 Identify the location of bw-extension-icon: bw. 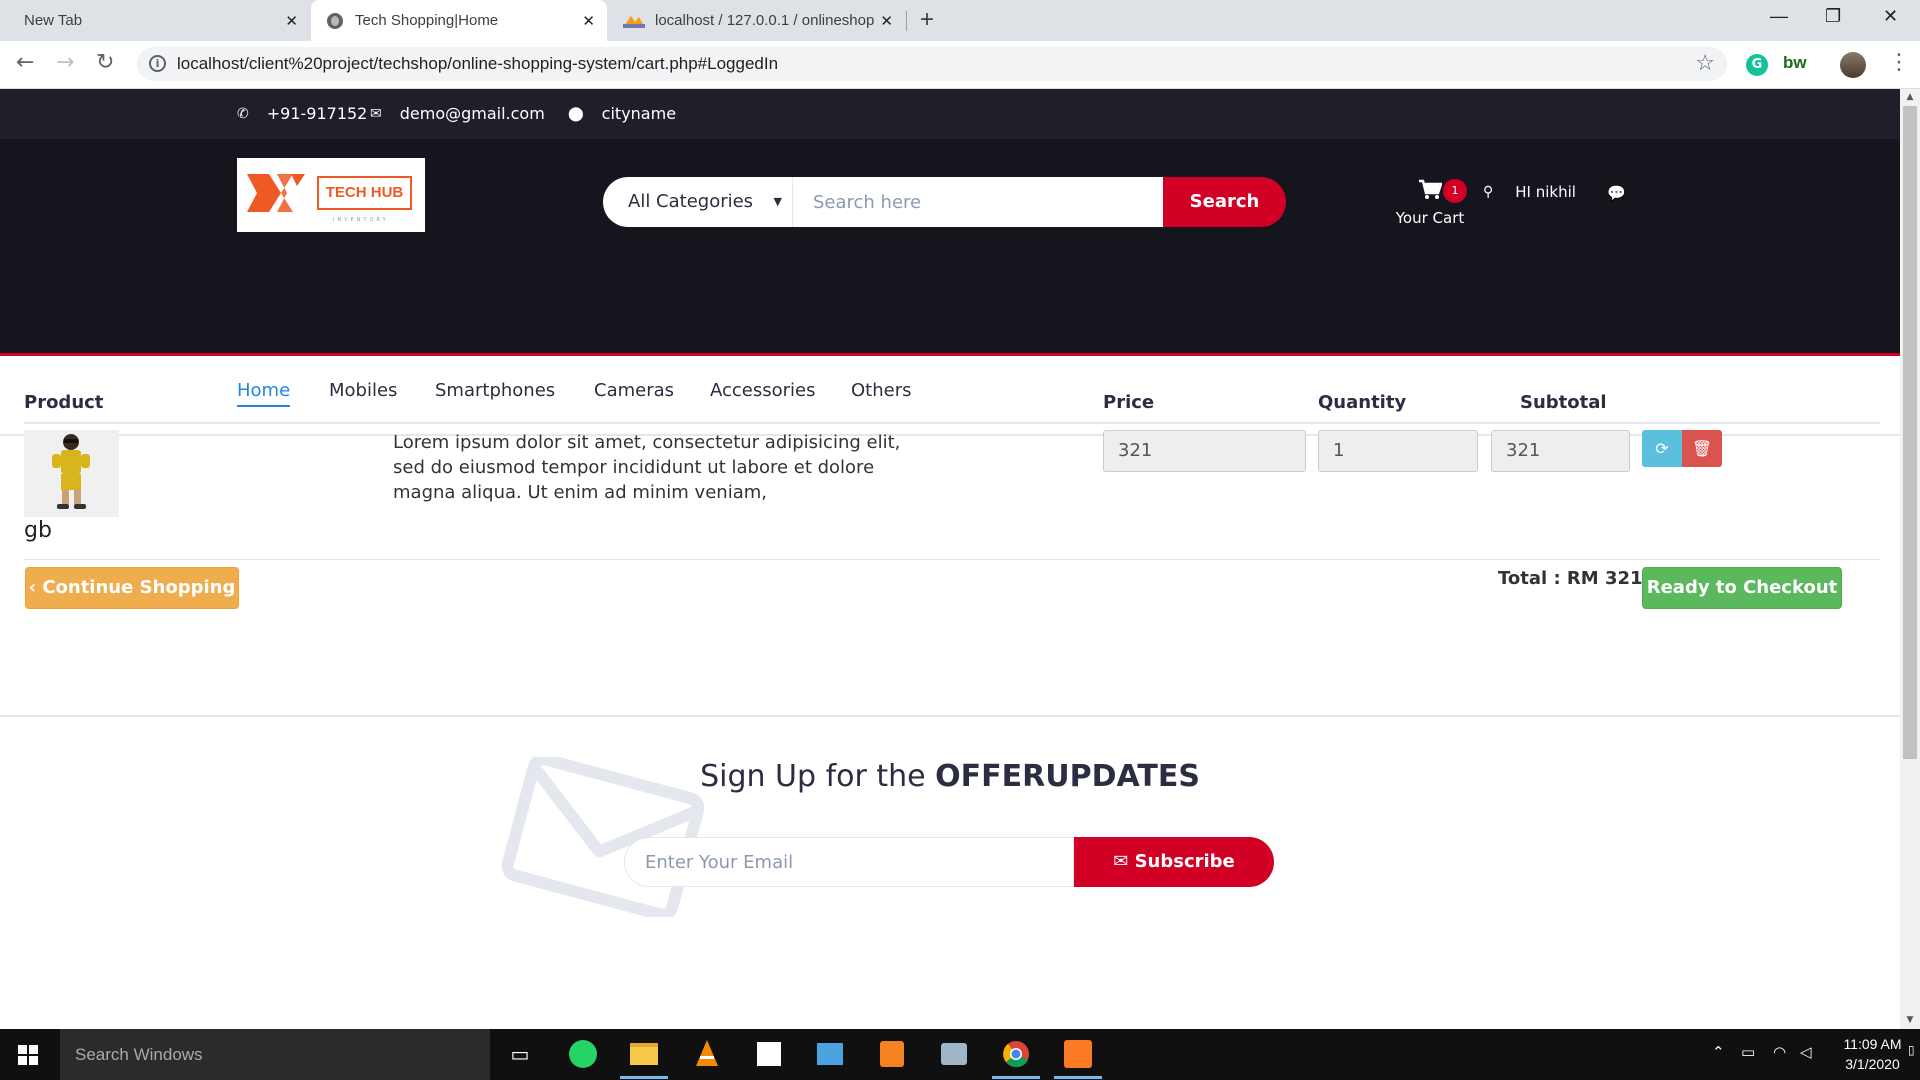
(1795, 63).